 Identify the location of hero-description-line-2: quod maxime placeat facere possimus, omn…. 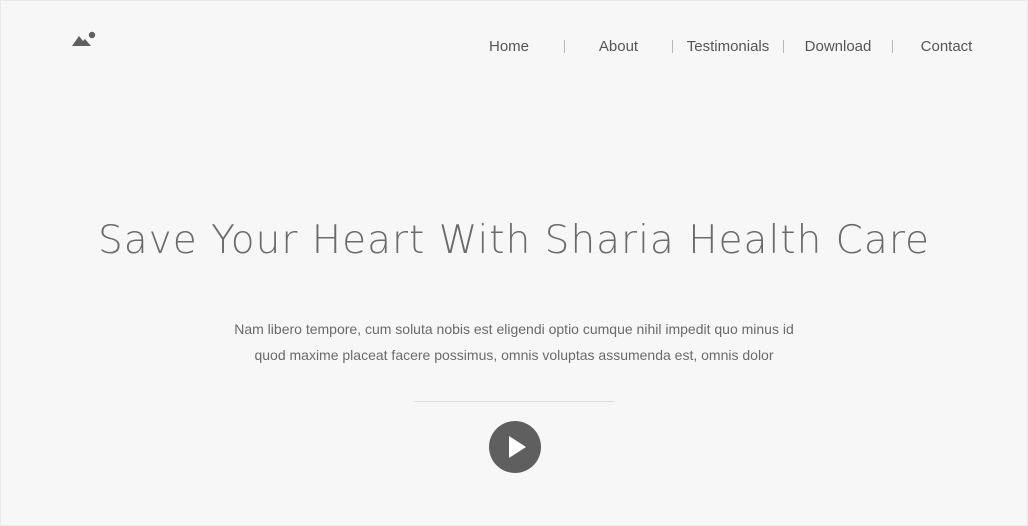
(514, 355).